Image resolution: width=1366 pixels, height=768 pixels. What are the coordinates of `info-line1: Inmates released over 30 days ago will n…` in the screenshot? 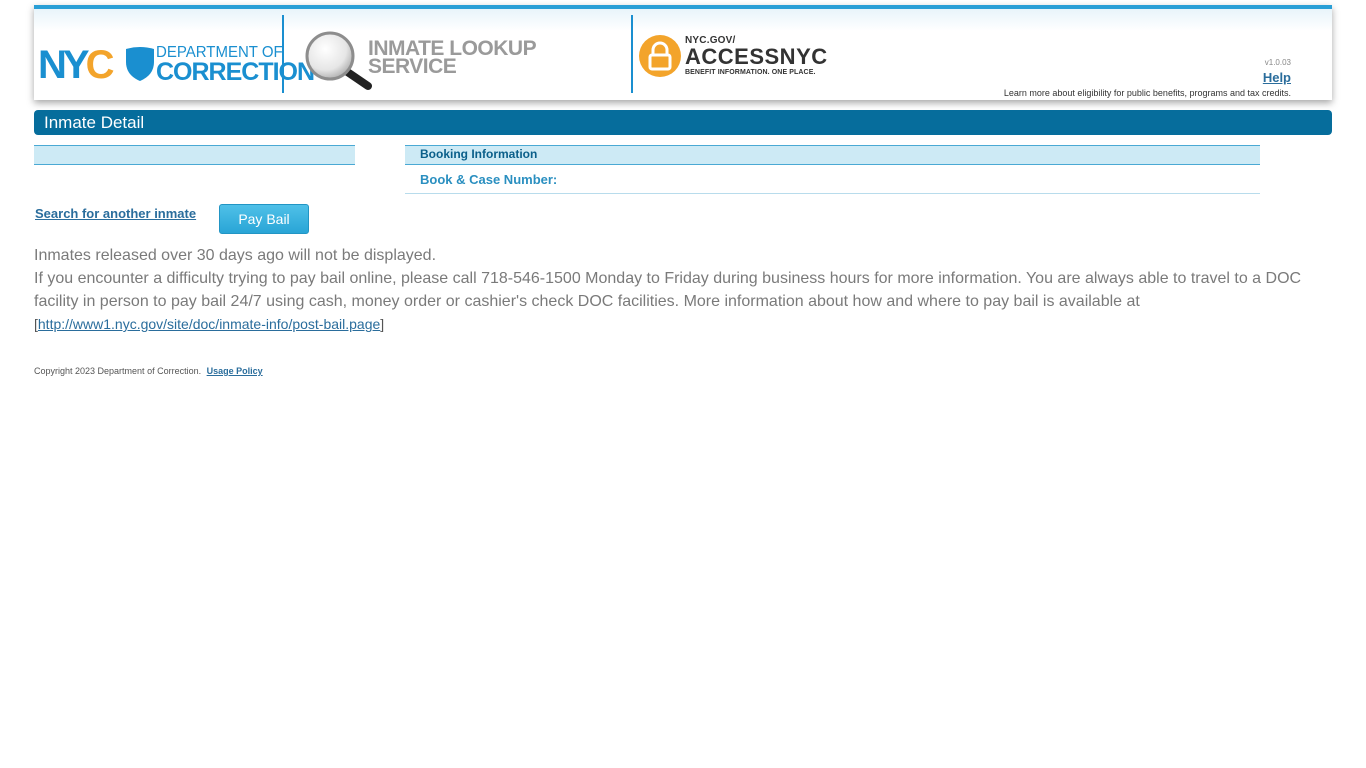 It's located at (235, 255).